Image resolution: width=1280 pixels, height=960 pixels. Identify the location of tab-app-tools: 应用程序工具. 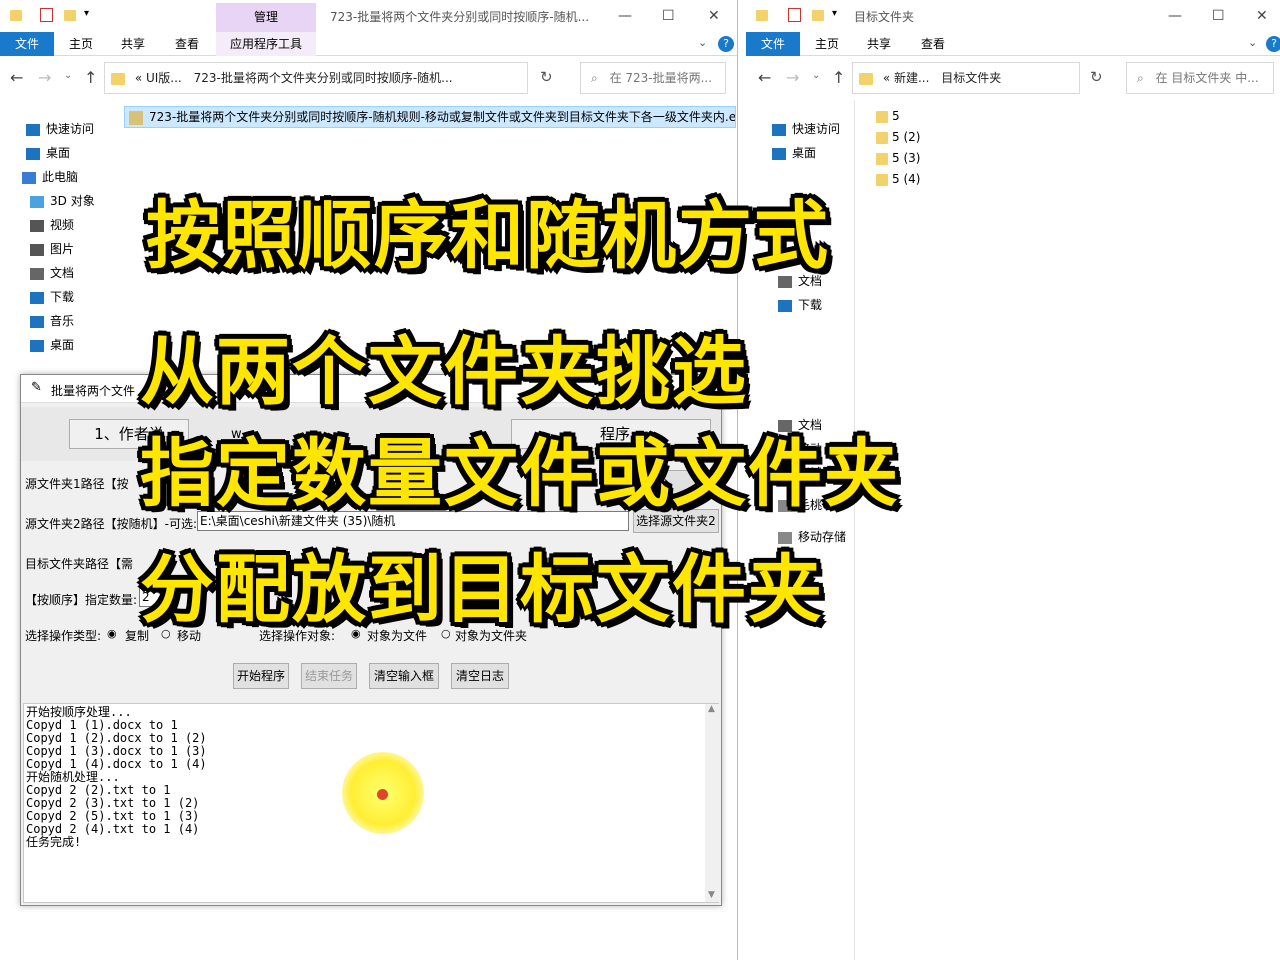
(266, 44).